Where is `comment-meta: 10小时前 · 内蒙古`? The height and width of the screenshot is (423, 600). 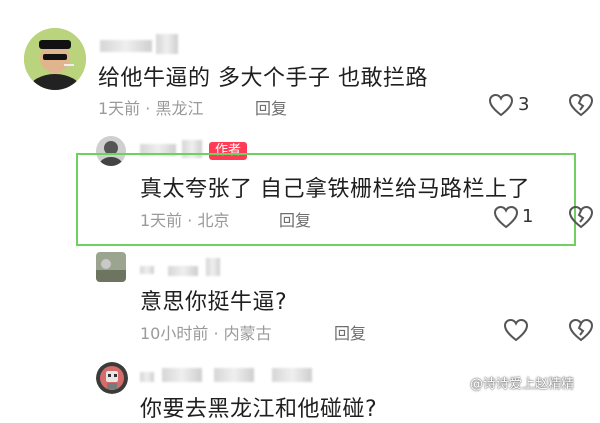
comment-meta: 10小时前 · 内蒙古 is located at coordinates (206, 332).